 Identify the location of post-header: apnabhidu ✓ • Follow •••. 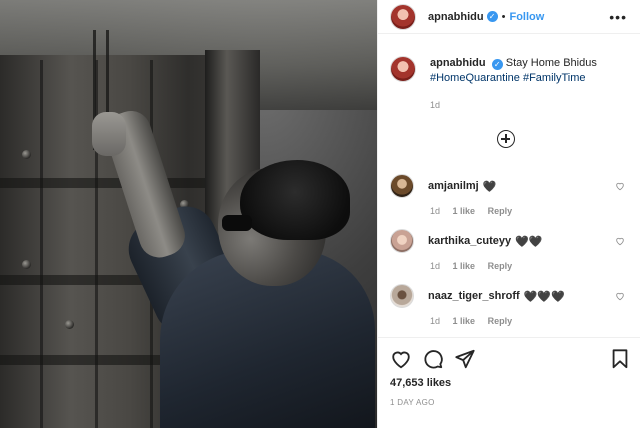
(509, 17).